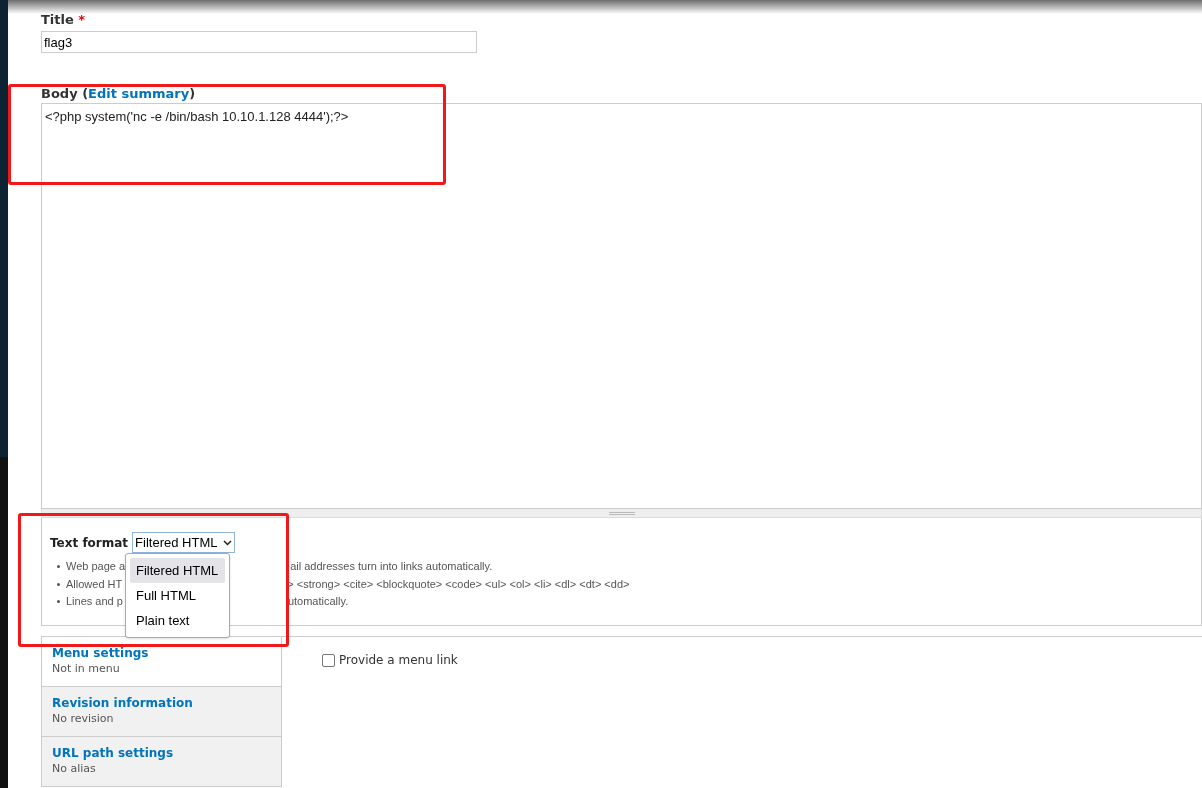 Image resolution: width=1202 pixels, height=788 pixels. Describe the element at coordinates (94, 584) in the screenshot. I see `tip-text-start: Allowed HT` at that location.